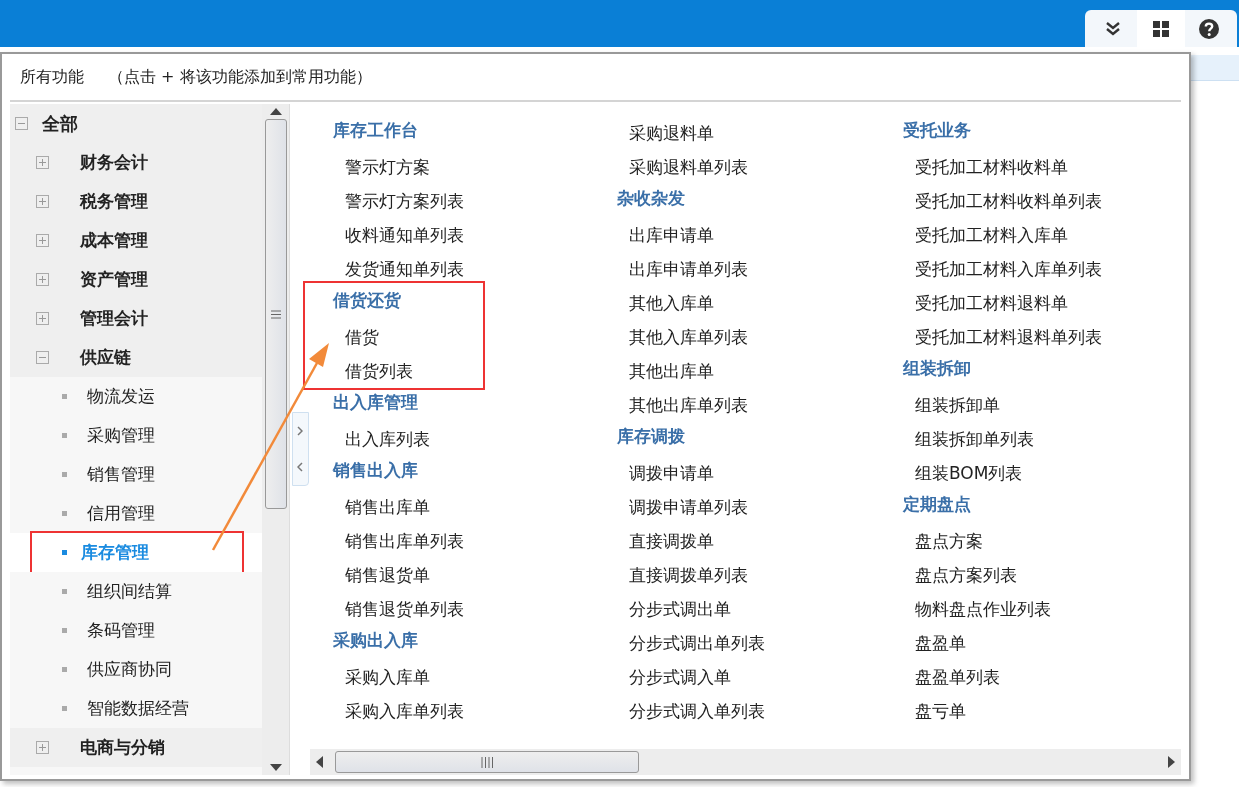  What do you see at coordinates (398, 235) in the screenshot?
I see `function-link: 收料通知单列表` at bounding box center [398, 235].